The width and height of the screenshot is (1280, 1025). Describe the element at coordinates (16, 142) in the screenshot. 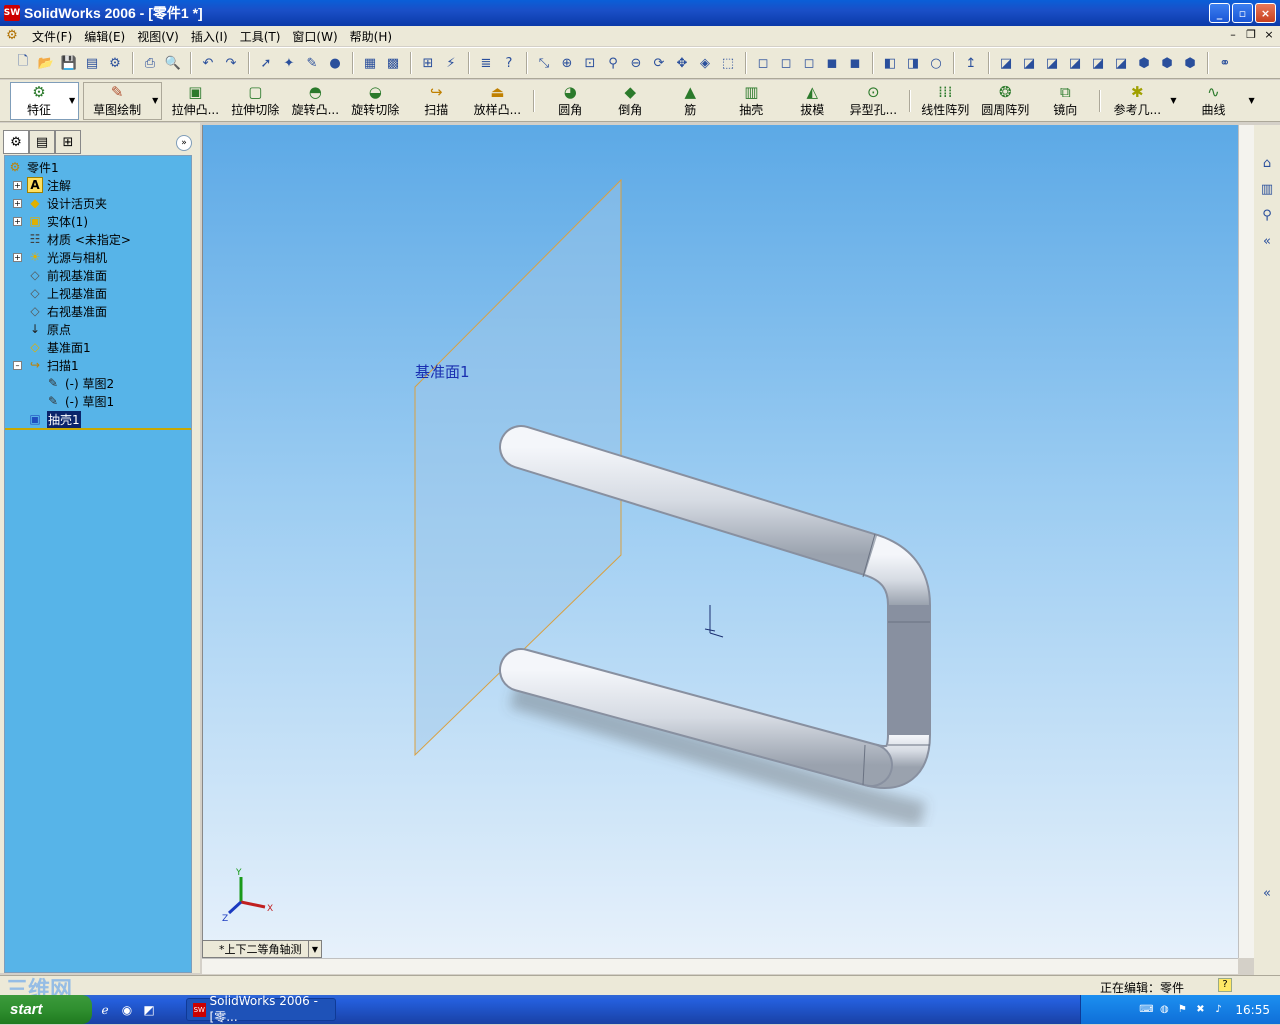

I see `featuremanager-tab: ⚙` at that location.